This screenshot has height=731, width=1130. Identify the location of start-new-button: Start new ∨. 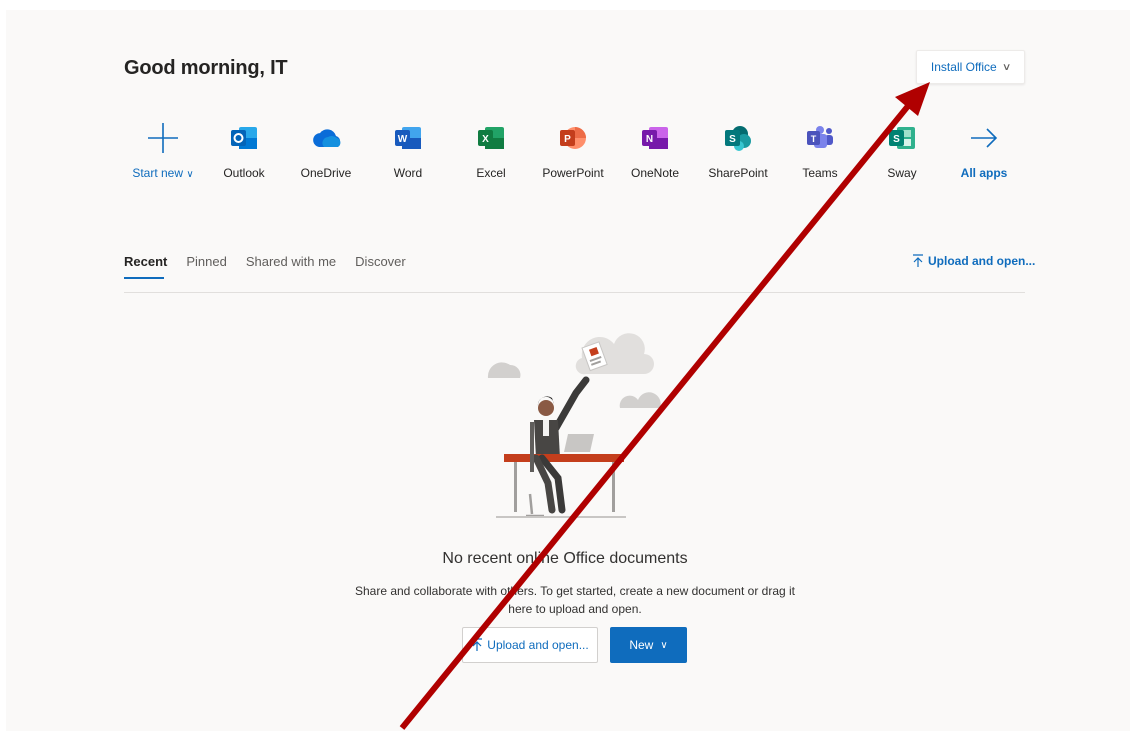
(163, 148).